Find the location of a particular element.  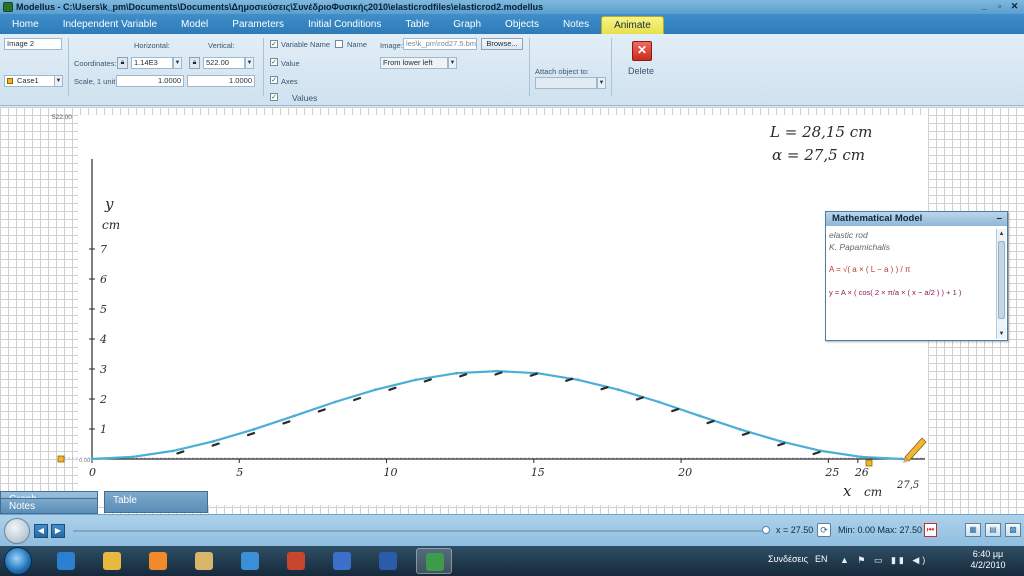

start-button is located at coordinates (18, 561).